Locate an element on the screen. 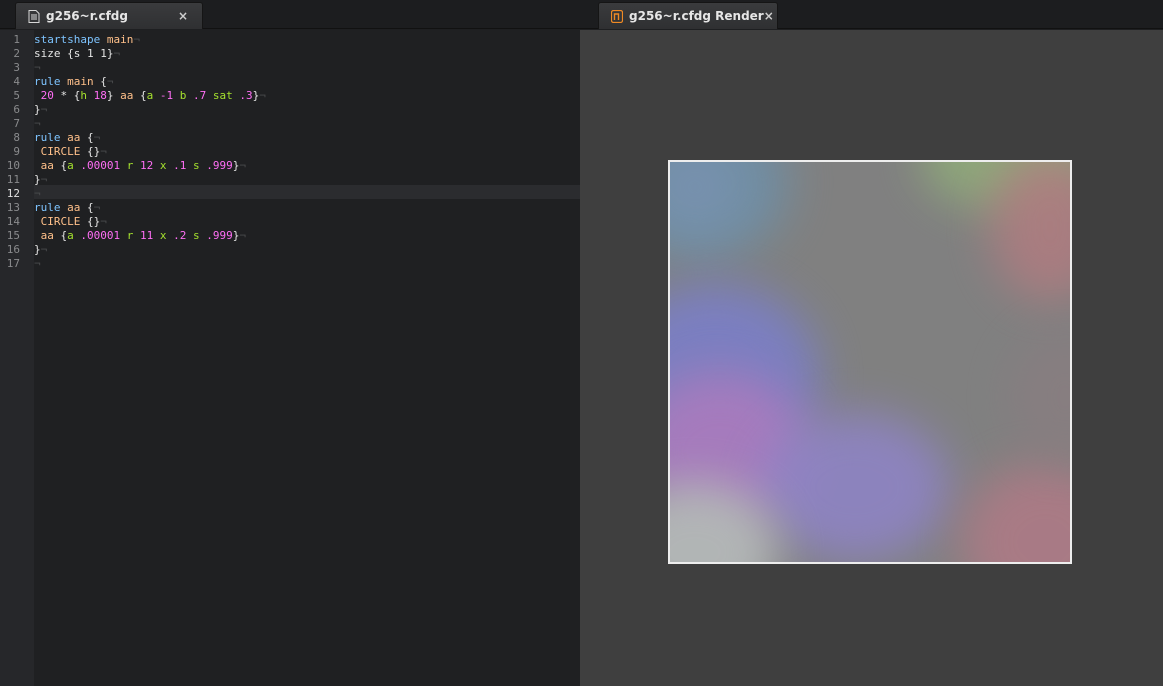 The height and width of the screenshot is (686, 1163). code-token: CIRCLE is located at coordinates (60, 221).